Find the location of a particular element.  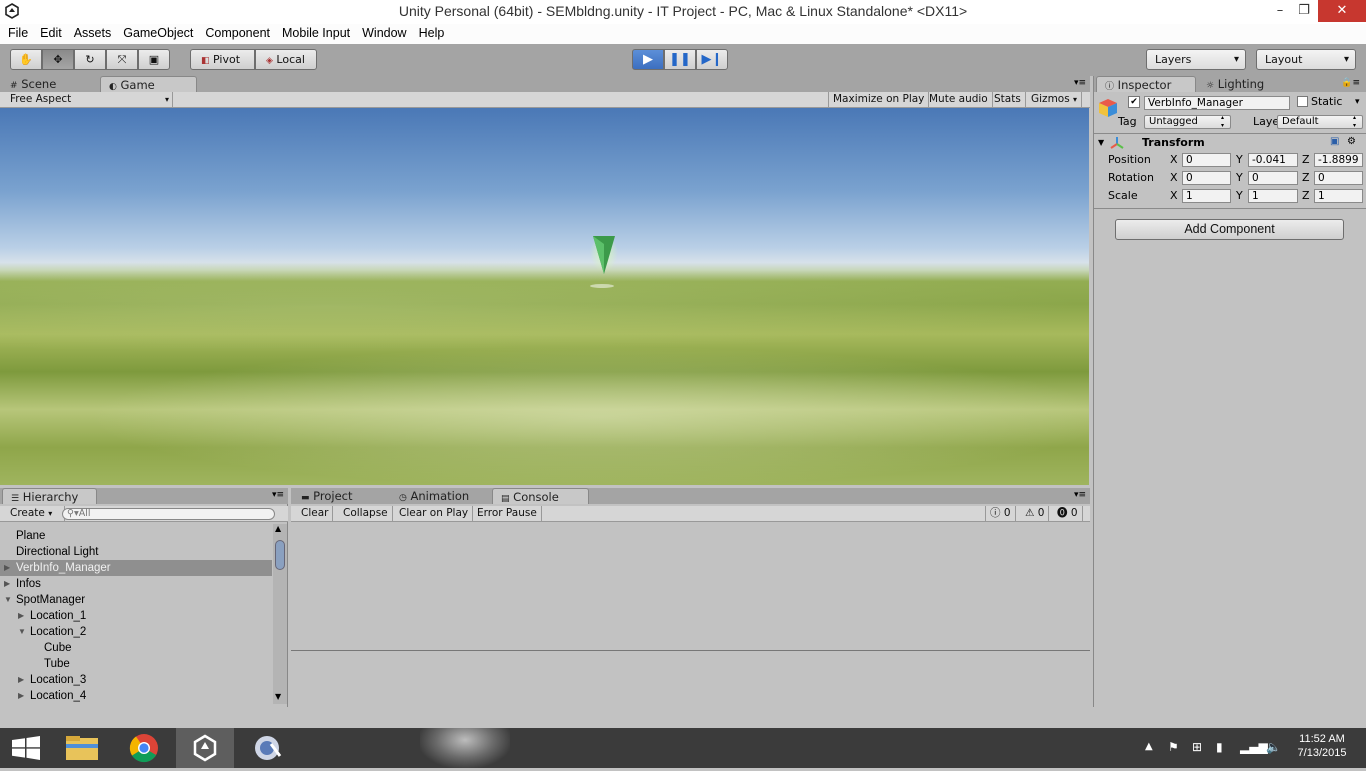

add-component-button: Add Component is located at coordinates (1229, 229).